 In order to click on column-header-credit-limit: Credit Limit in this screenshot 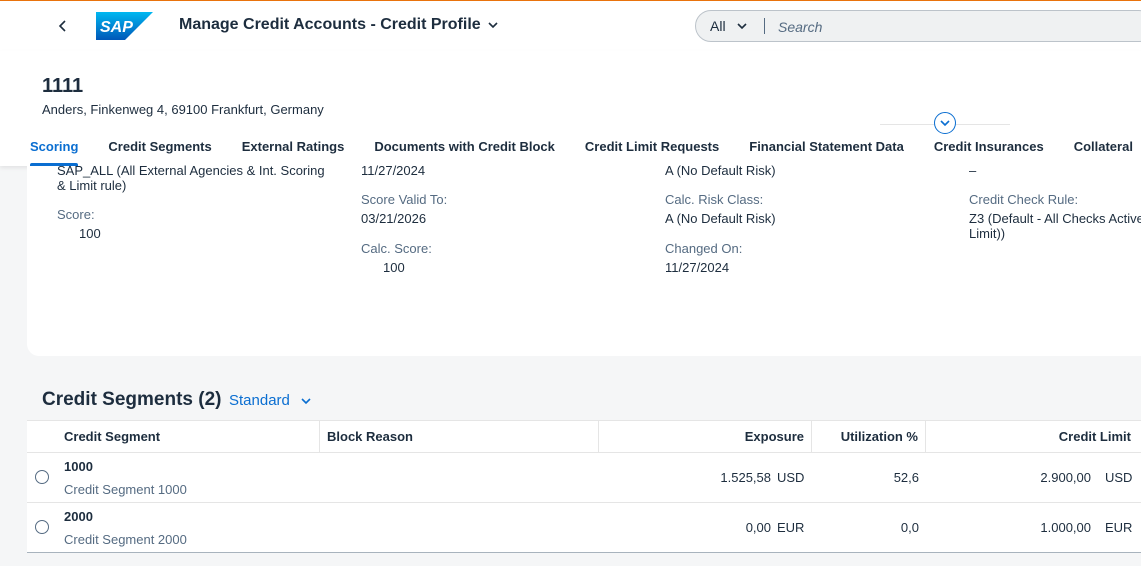, I will do `click(1032, 436)`.